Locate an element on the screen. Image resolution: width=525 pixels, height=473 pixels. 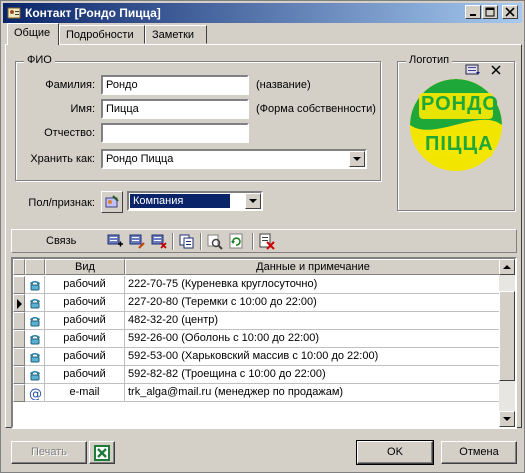
grid-vertical-scrollbar is located at coordinates (507, 343).